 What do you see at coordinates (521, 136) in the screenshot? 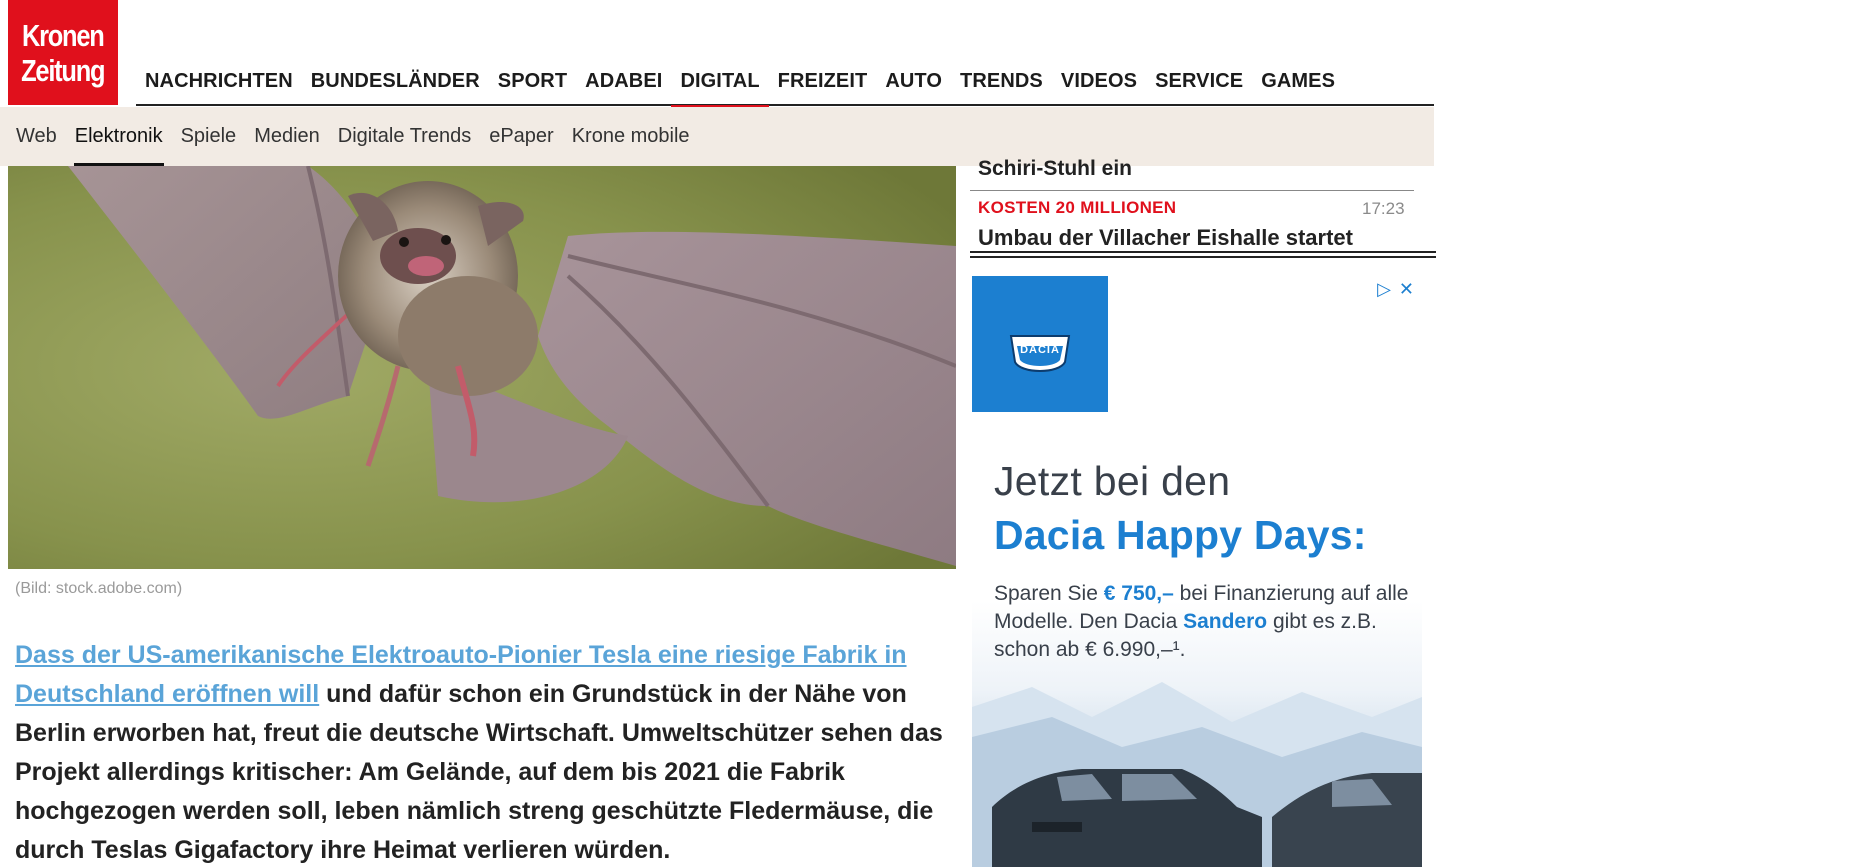
I see `subnav-item-epaper: ePaper` at bounding box center [521, 136].